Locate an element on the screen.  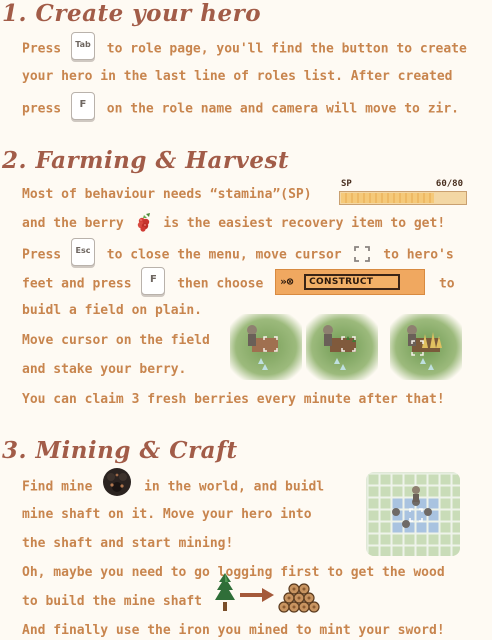
s3-line-5-text-a: to build the mine shaft is located at coordinates (112, 601).